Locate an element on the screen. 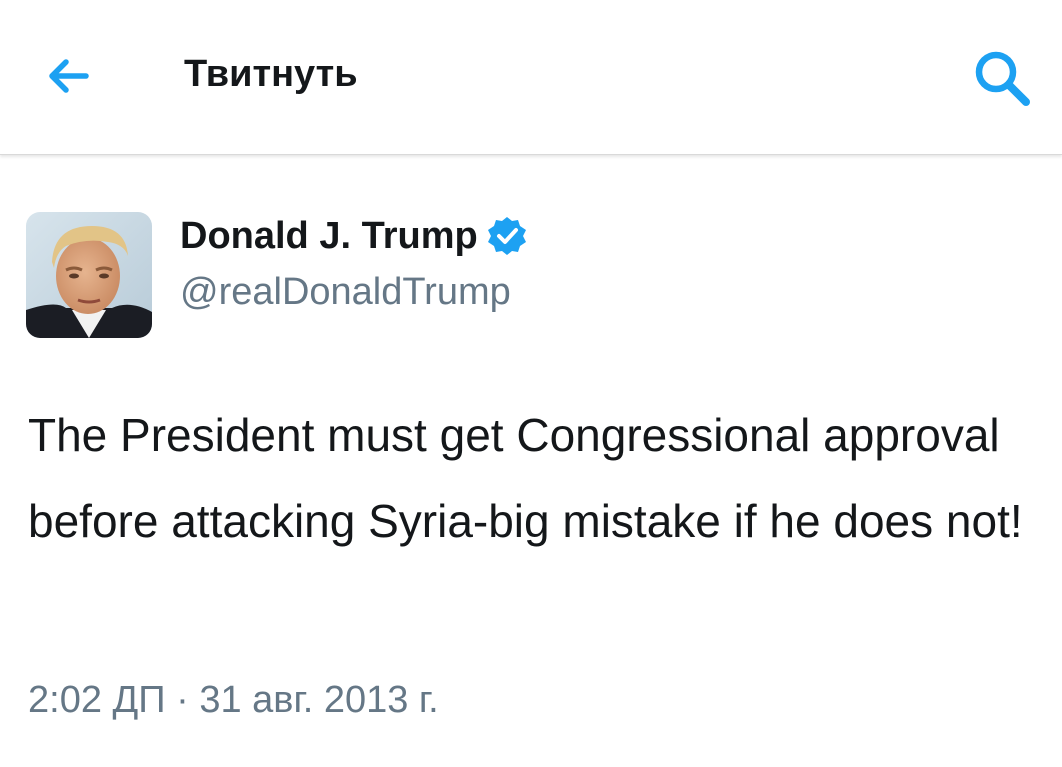 This screenshot has width=1062, height=767. verified-badge-icon is located at coordinates (506, 236).